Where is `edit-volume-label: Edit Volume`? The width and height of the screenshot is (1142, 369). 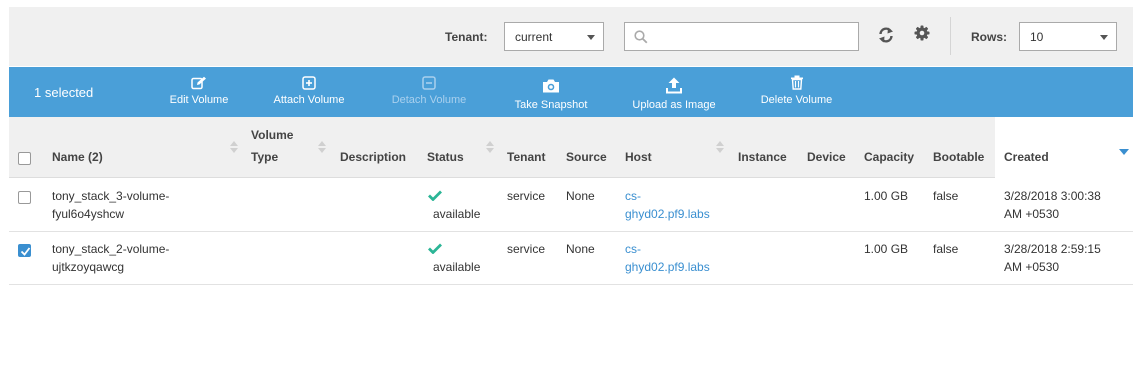
edit-volume-label: Edit Volume is located at coordinates (199, 100).